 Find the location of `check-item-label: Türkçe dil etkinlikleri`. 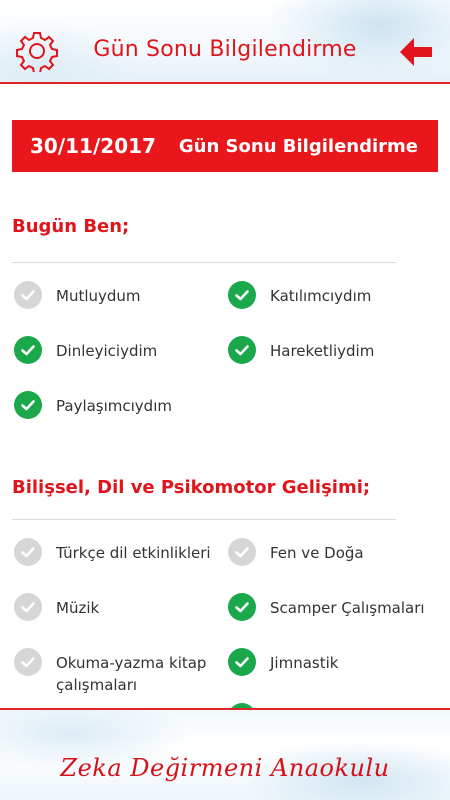

check-item-label: Türkçe dil etkinlikleri is located at coordinates (133, 553).